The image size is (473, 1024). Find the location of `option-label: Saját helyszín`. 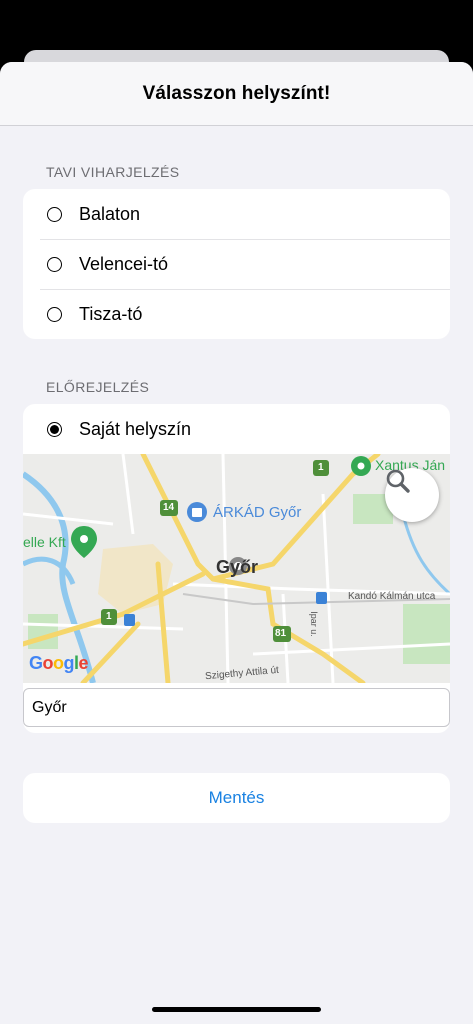

option-label: Saját helyszín is located at coordinates (135, 428).